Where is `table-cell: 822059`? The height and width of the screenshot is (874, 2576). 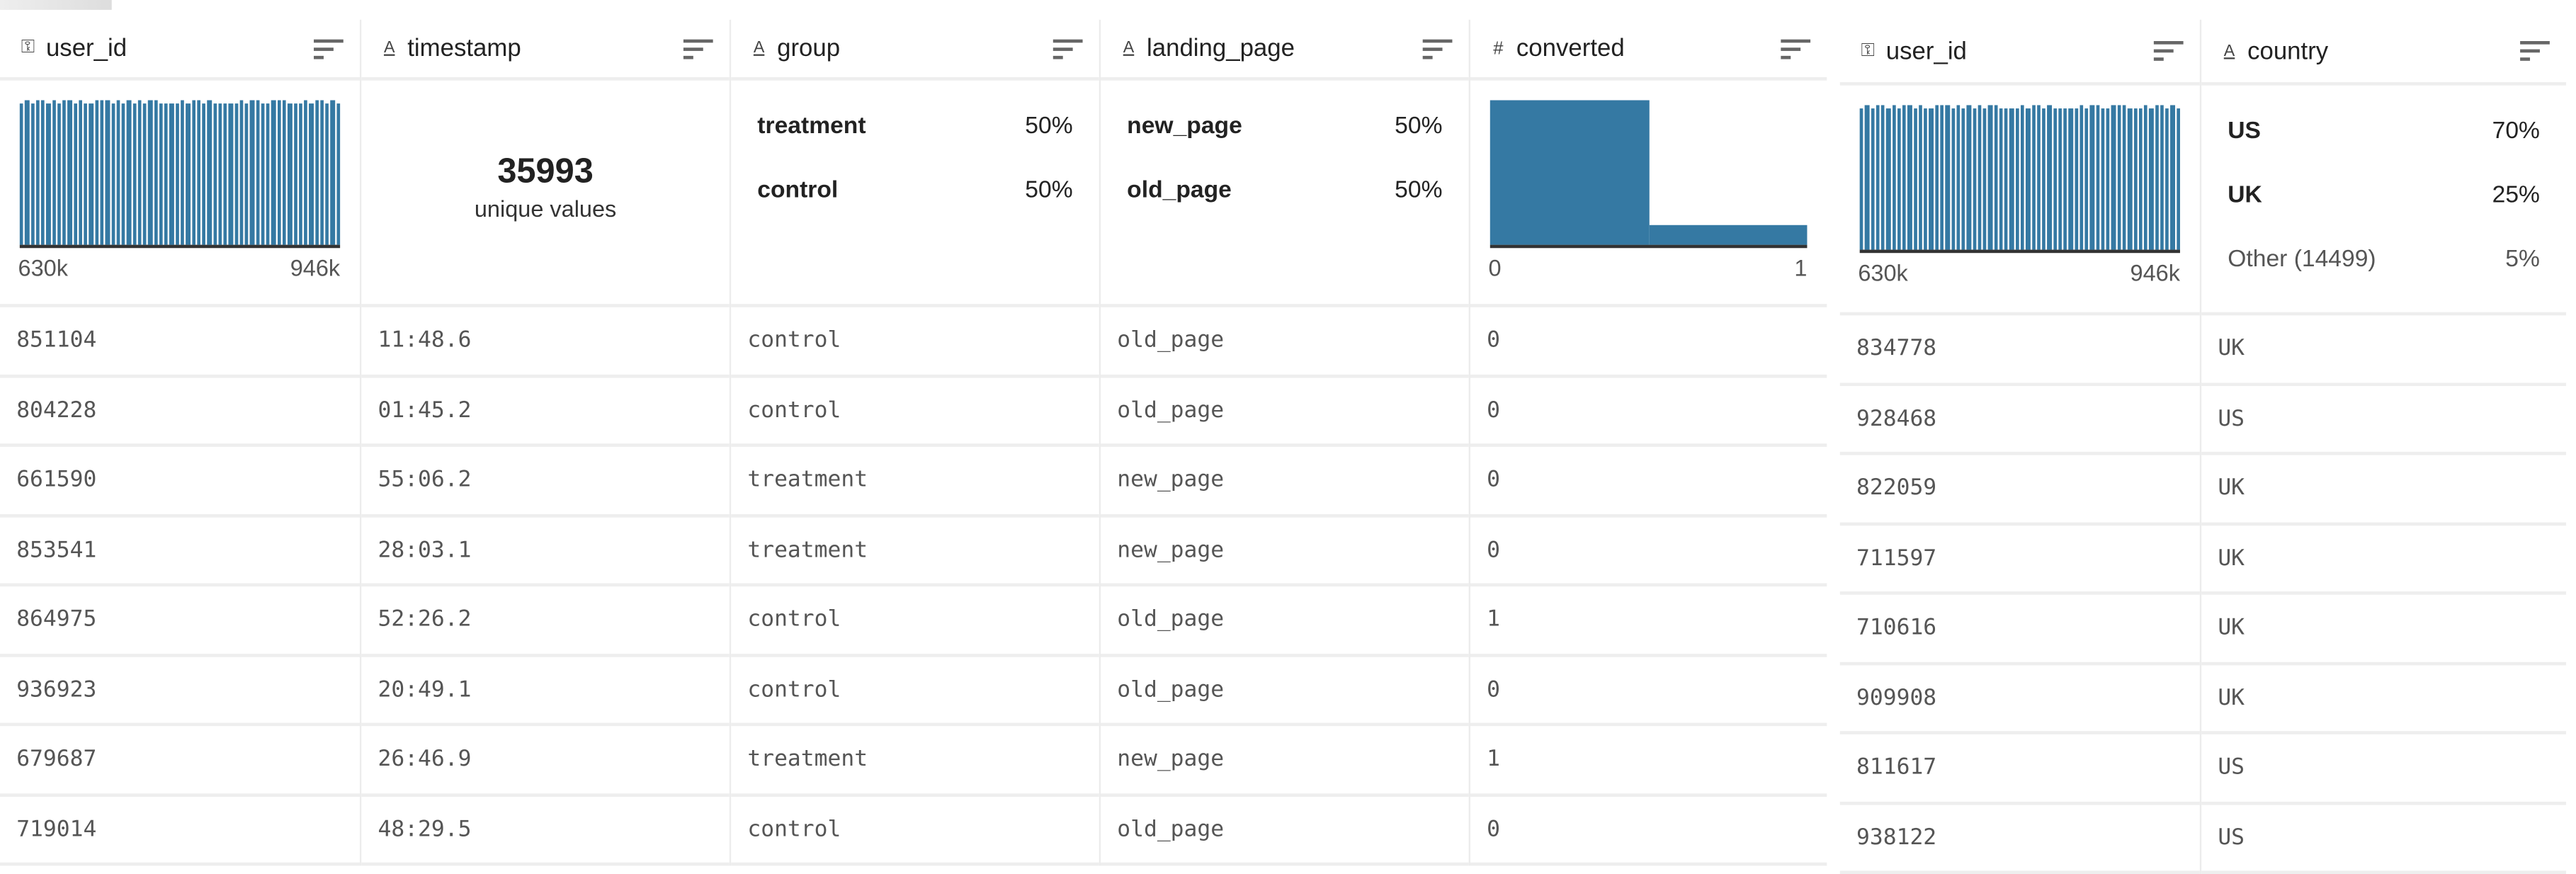
table-cell: 822059 is located at coordinates (2019, 491).